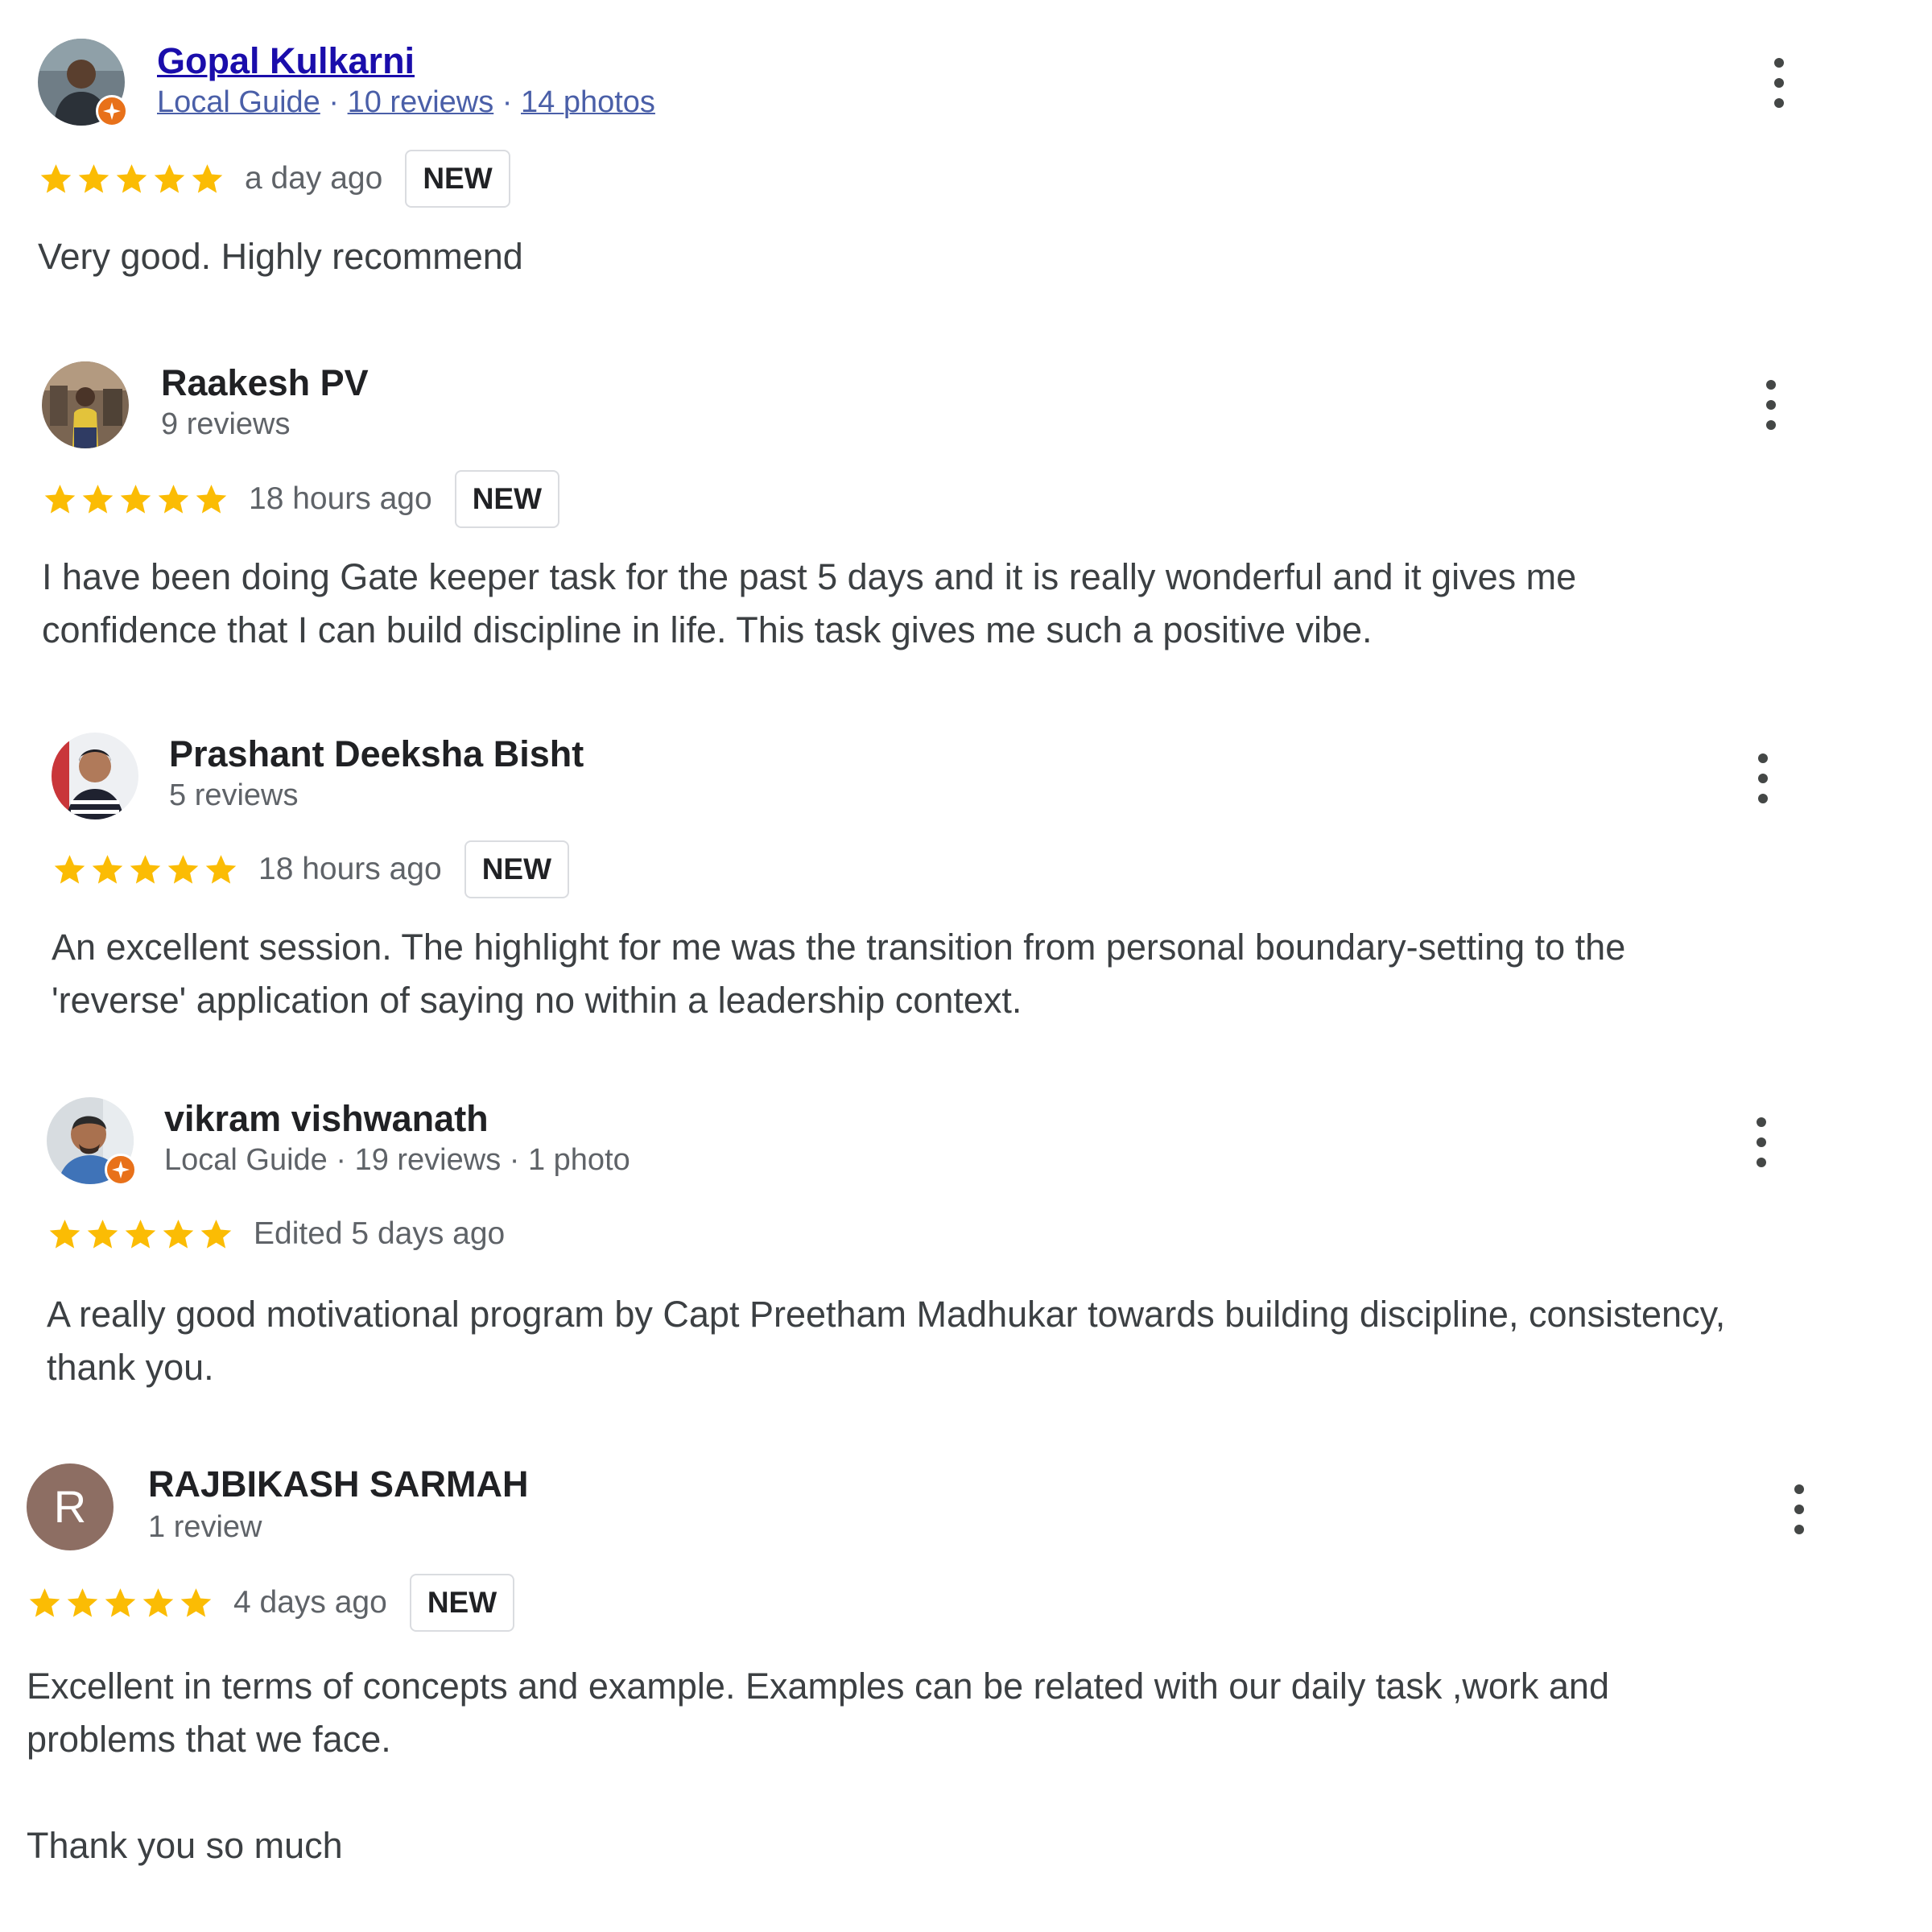  What do you see at coordinates (376, 754) in the screenshot?
I see `reviewer-name: Prashant Deeksha Bisht` at bounding box center [376, 754].